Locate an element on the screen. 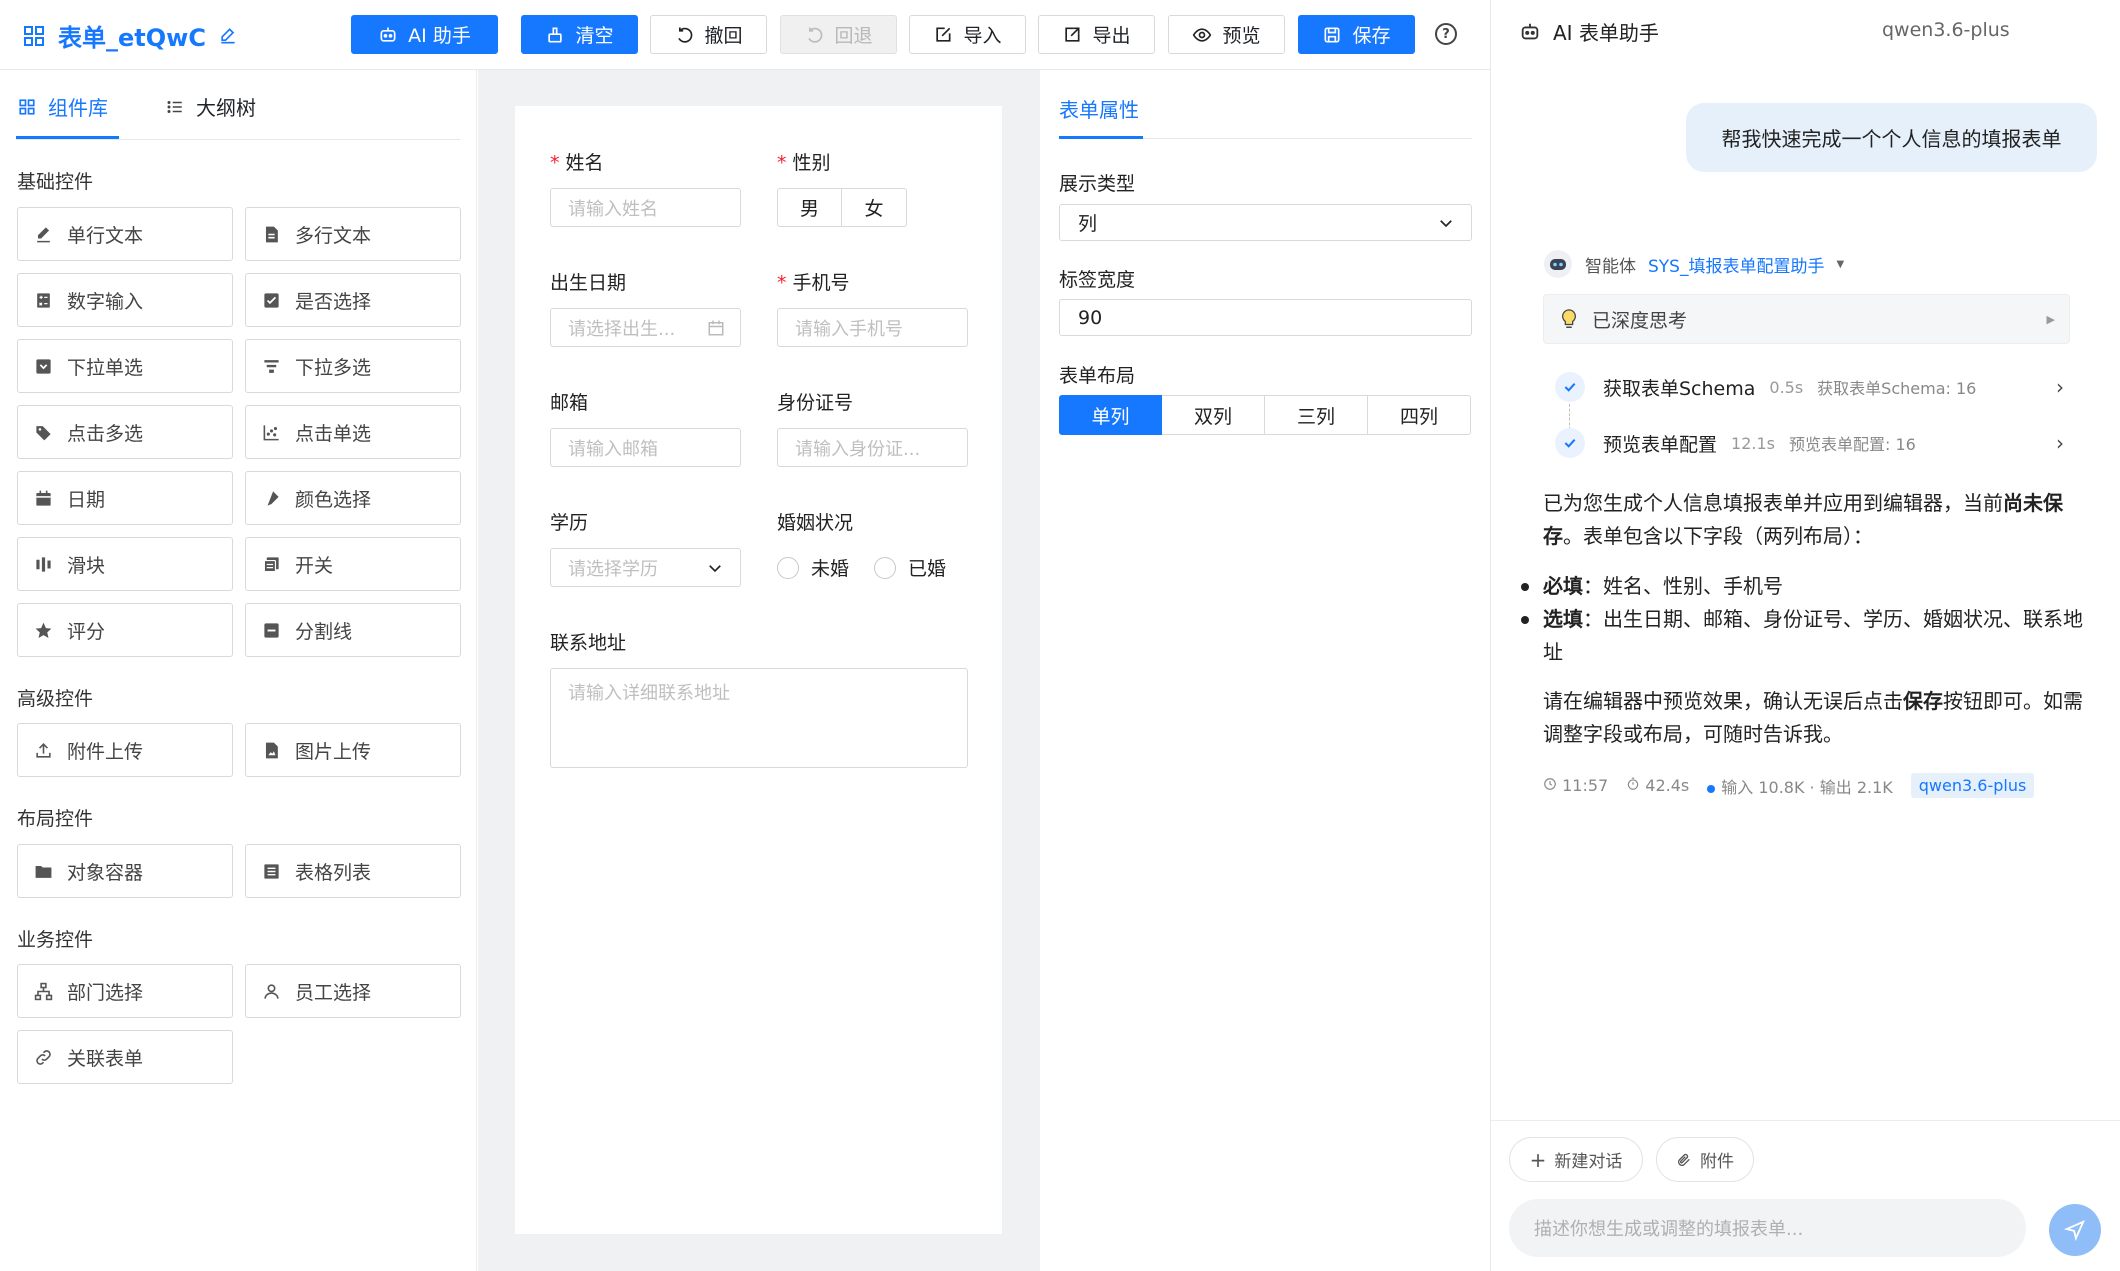 Image resolution: width=2120 pixels, height=1271 pixels. form-title: 表单_etQwC is located at coordinates (132, 38).